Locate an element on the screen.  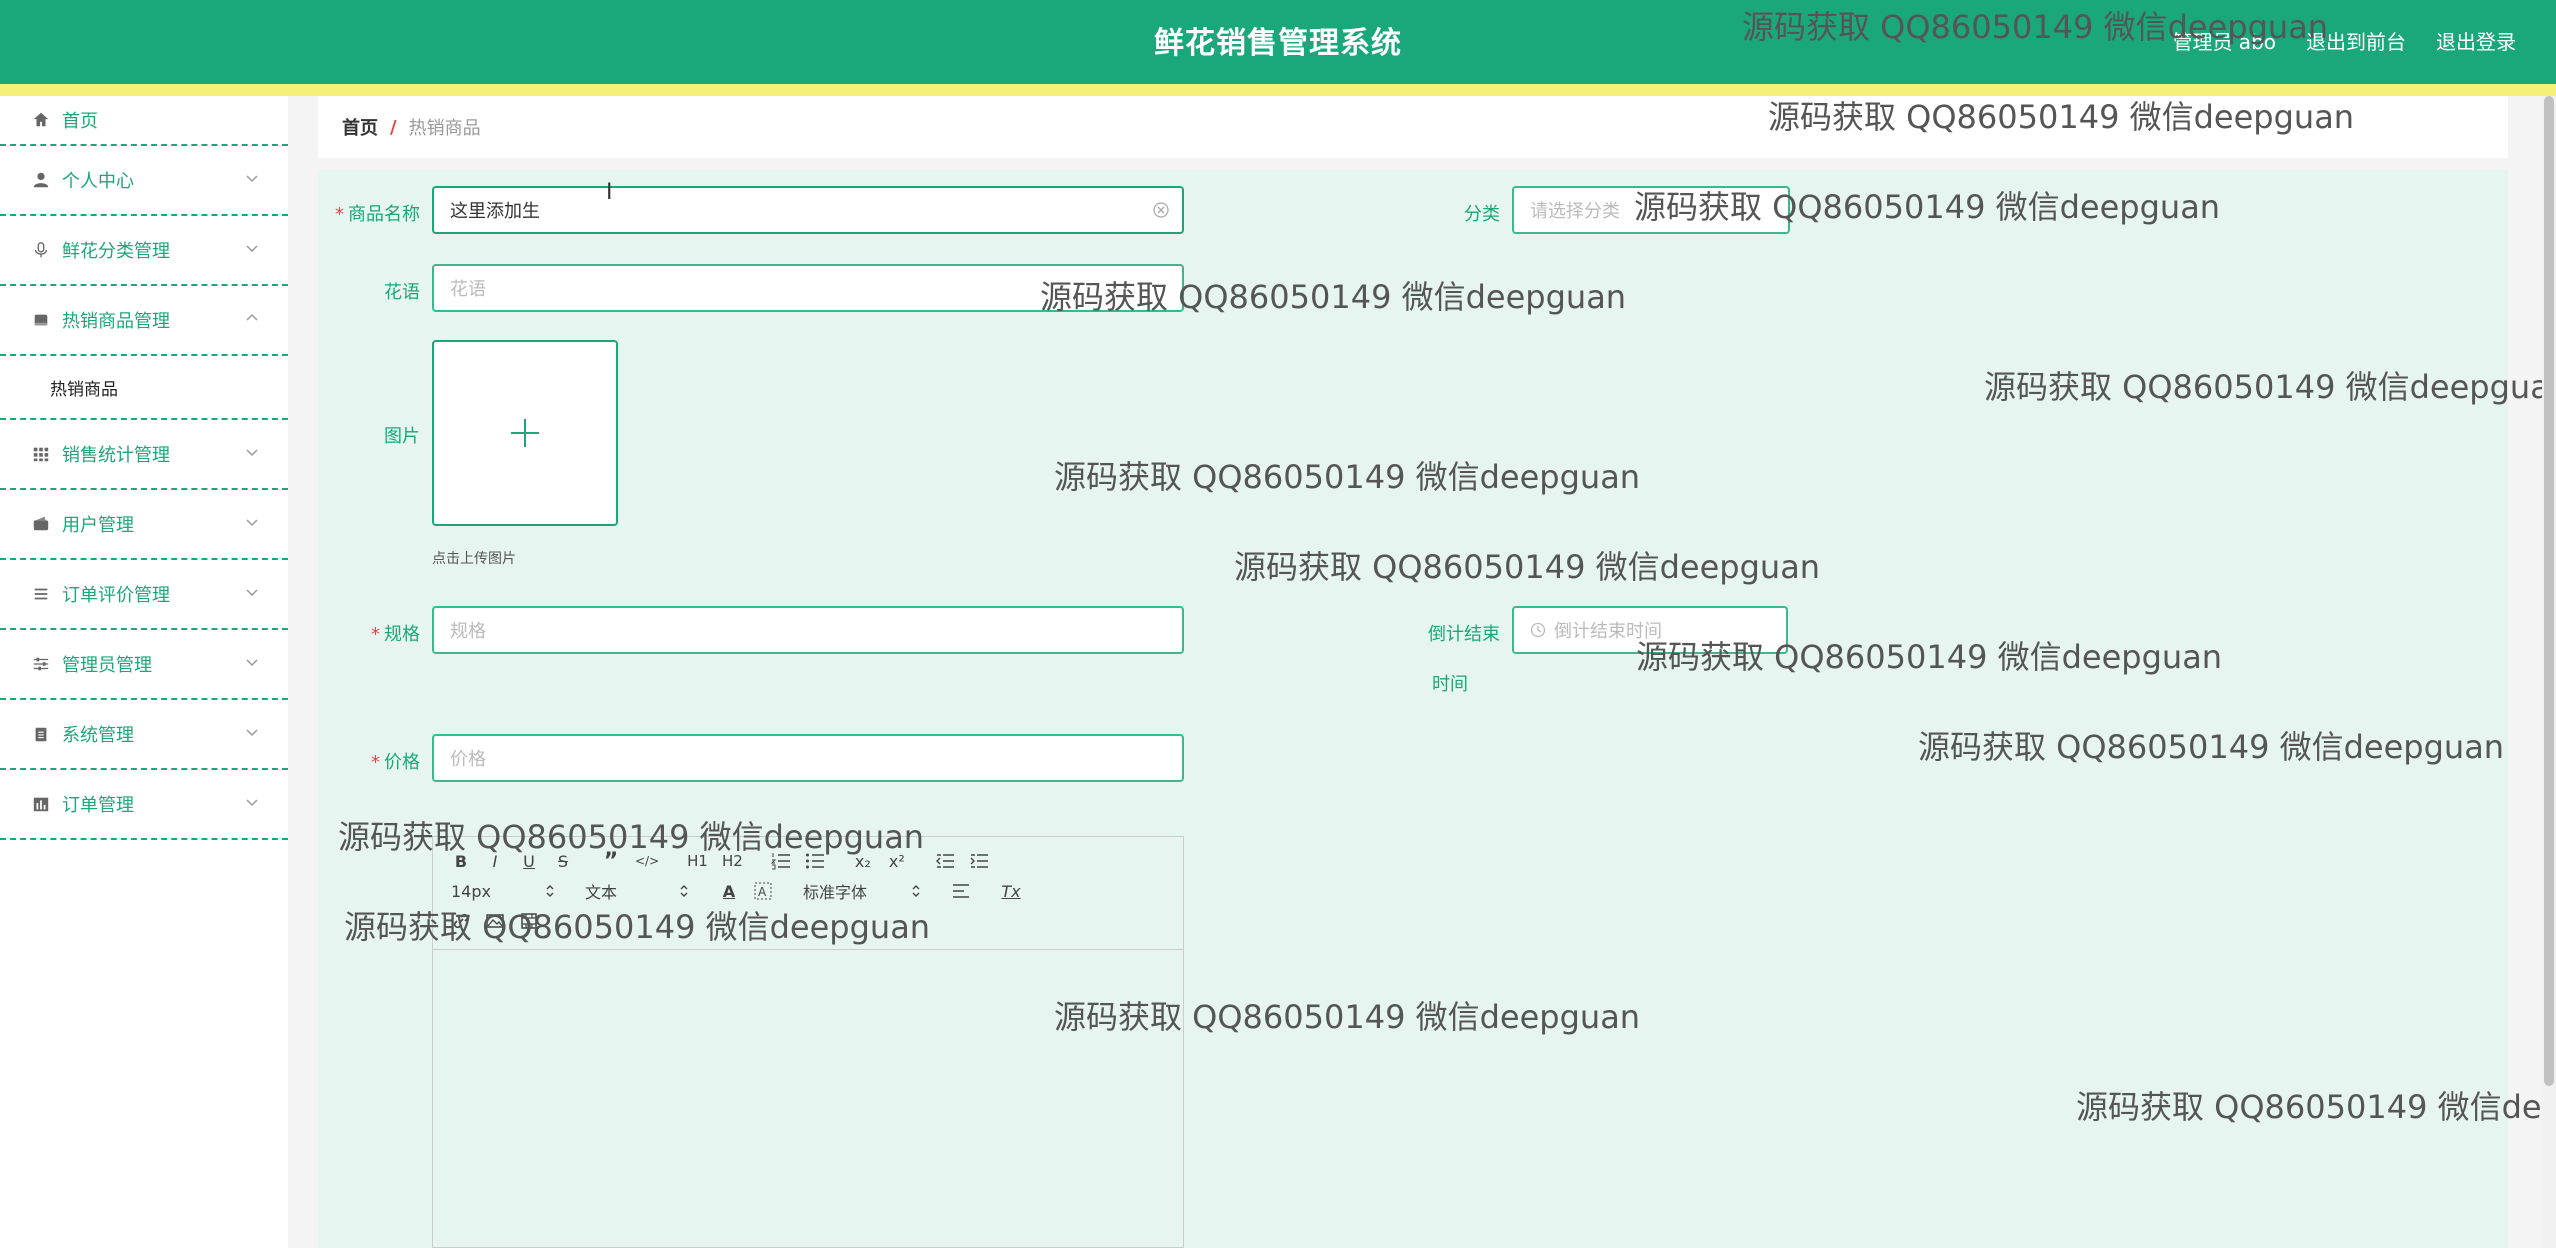
spec-input: 规格 is located at coordinates (808, 630).